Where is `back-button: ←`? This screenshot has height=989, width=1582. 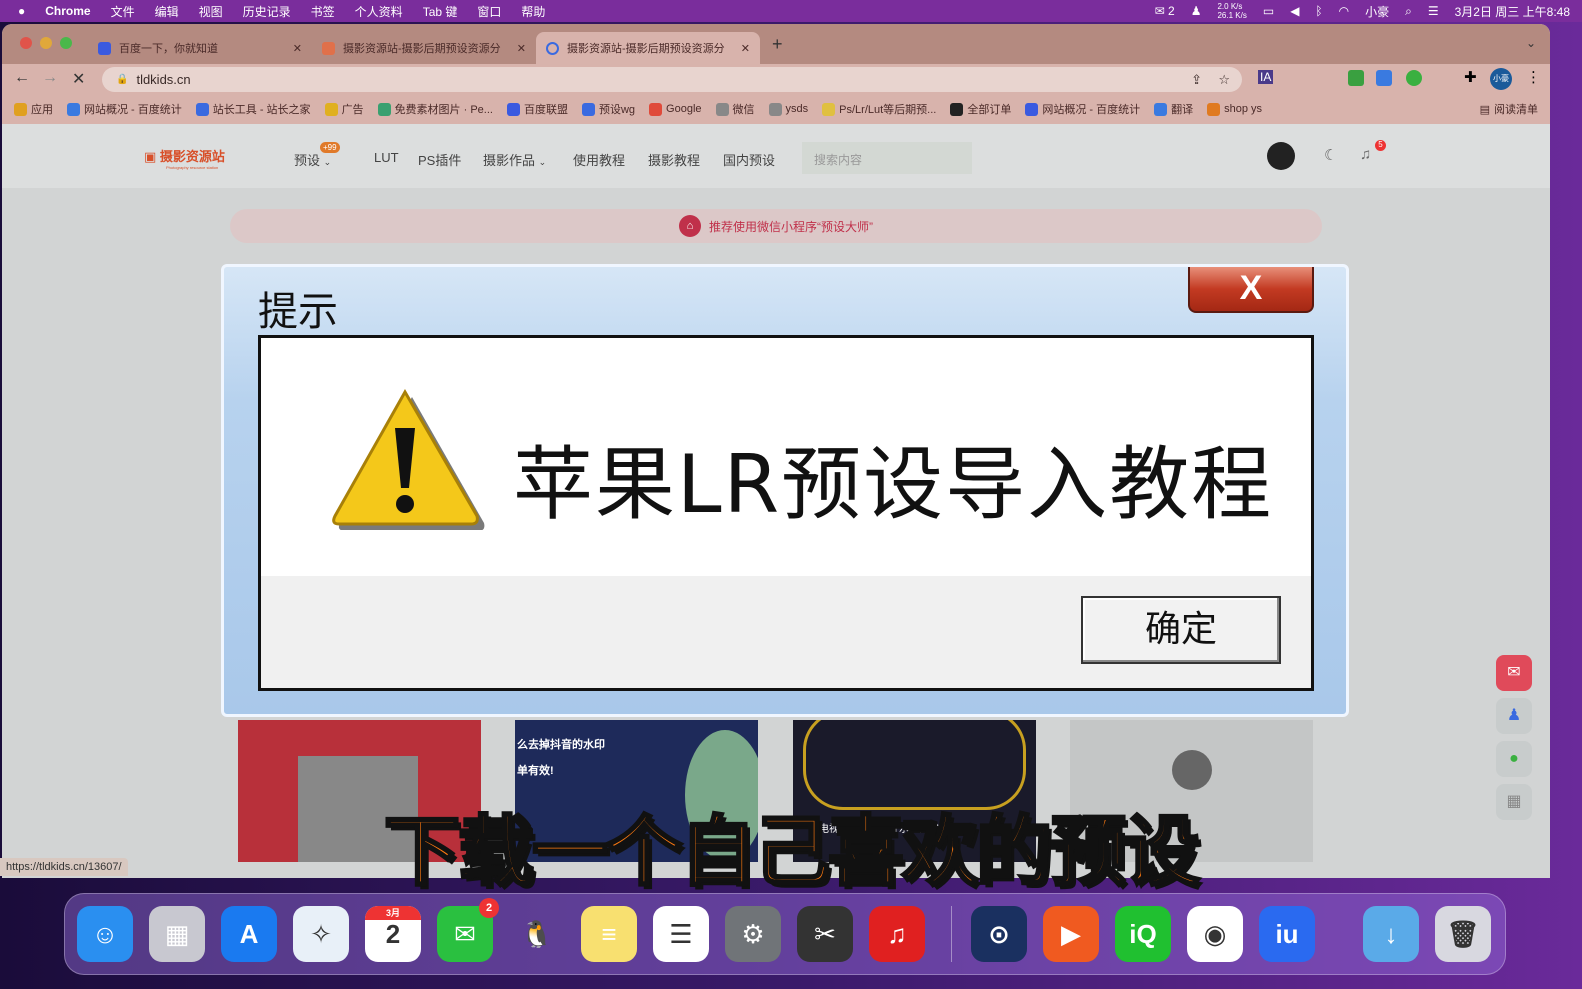 back-button: ← is located at coordinates (22, 78).